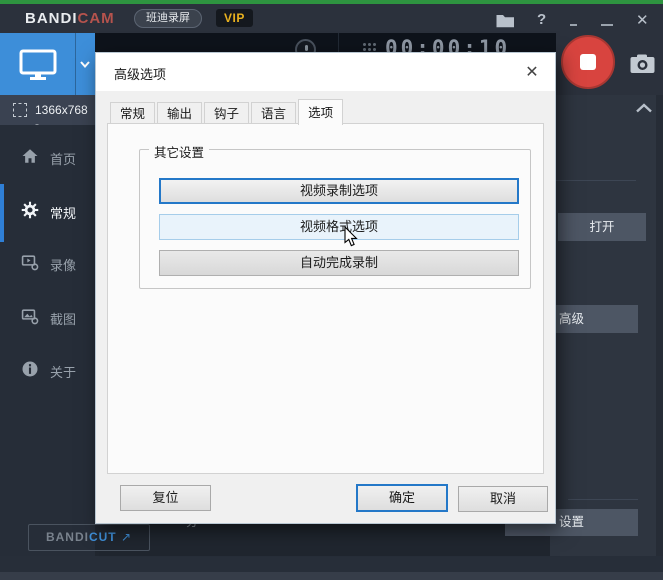 This screenshot has width=663, height=580. I want to click on bandicut-button: BANDICUT ↗, so click(89, 537).